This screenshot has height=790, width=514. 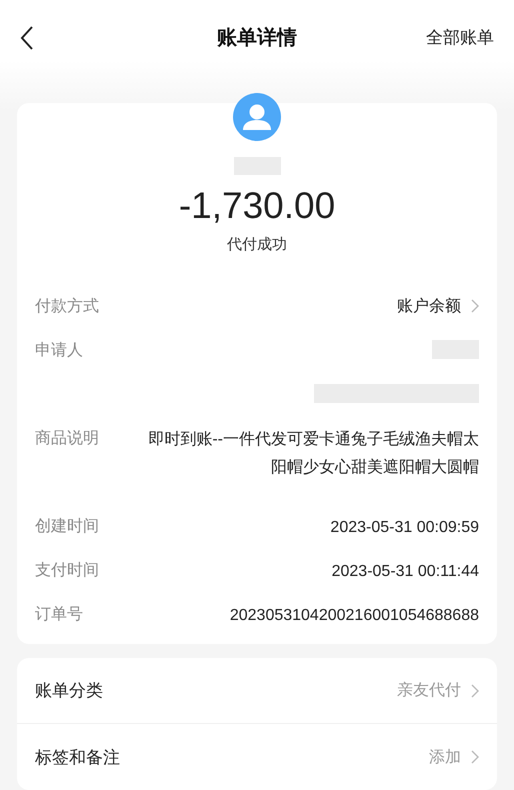 What do you see at coordinates (69, 691) in the screenshot?
I see `settings-label: 账单分类` at bounding box center [69, 691].